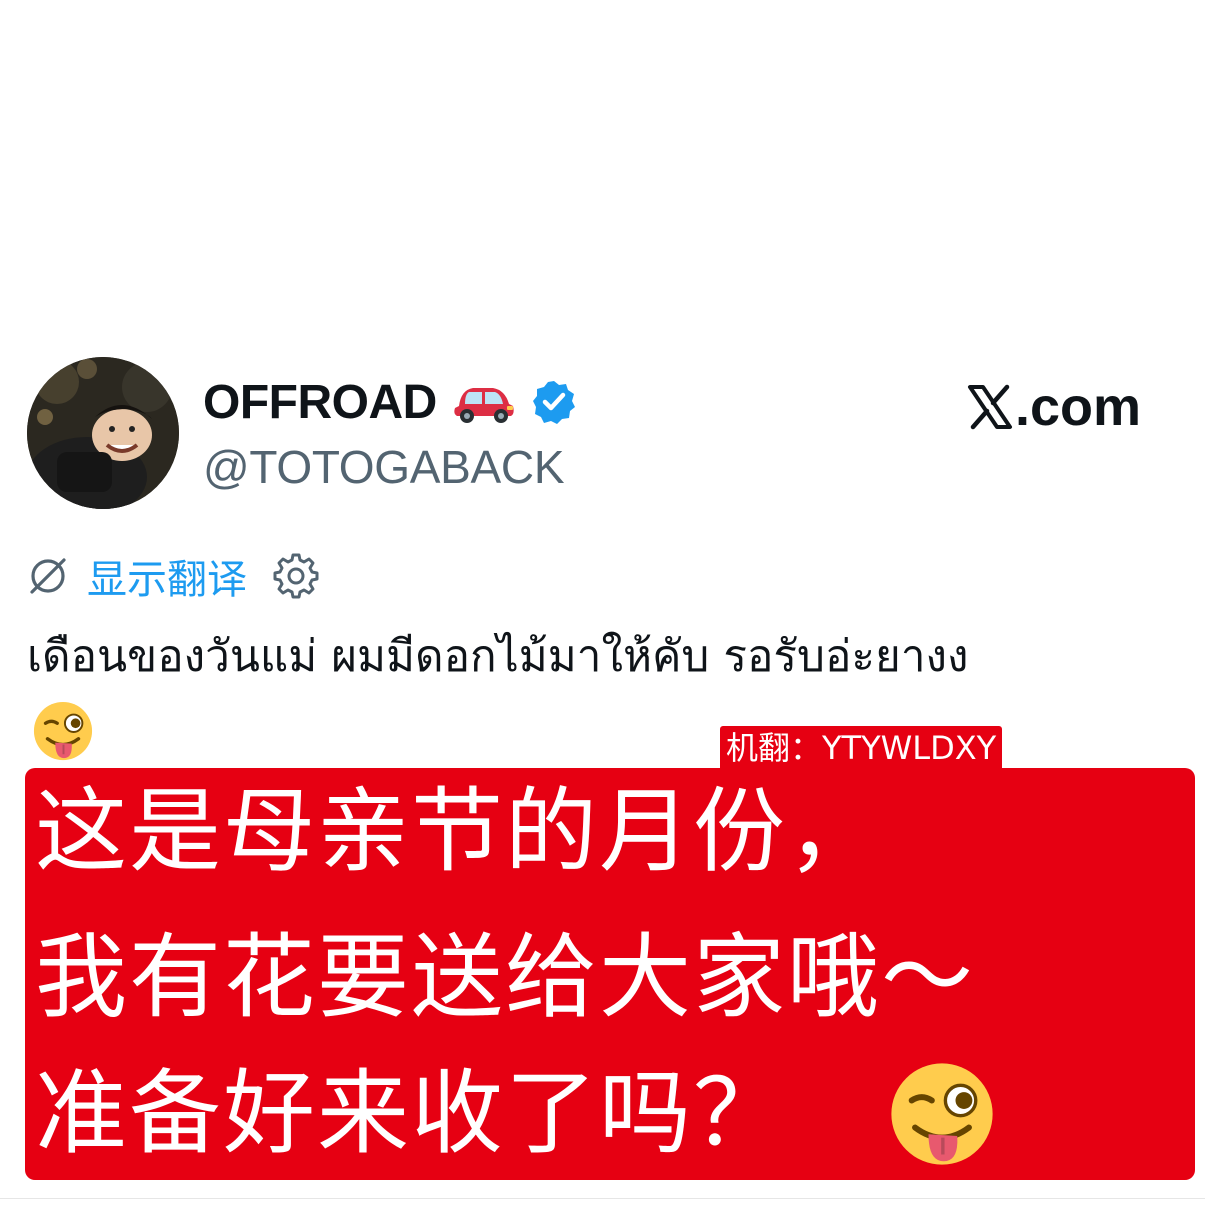  Describe the element at coordinates (167, 576) in the screenshot. I see `show-translation-link: 显示翻译` at that location.